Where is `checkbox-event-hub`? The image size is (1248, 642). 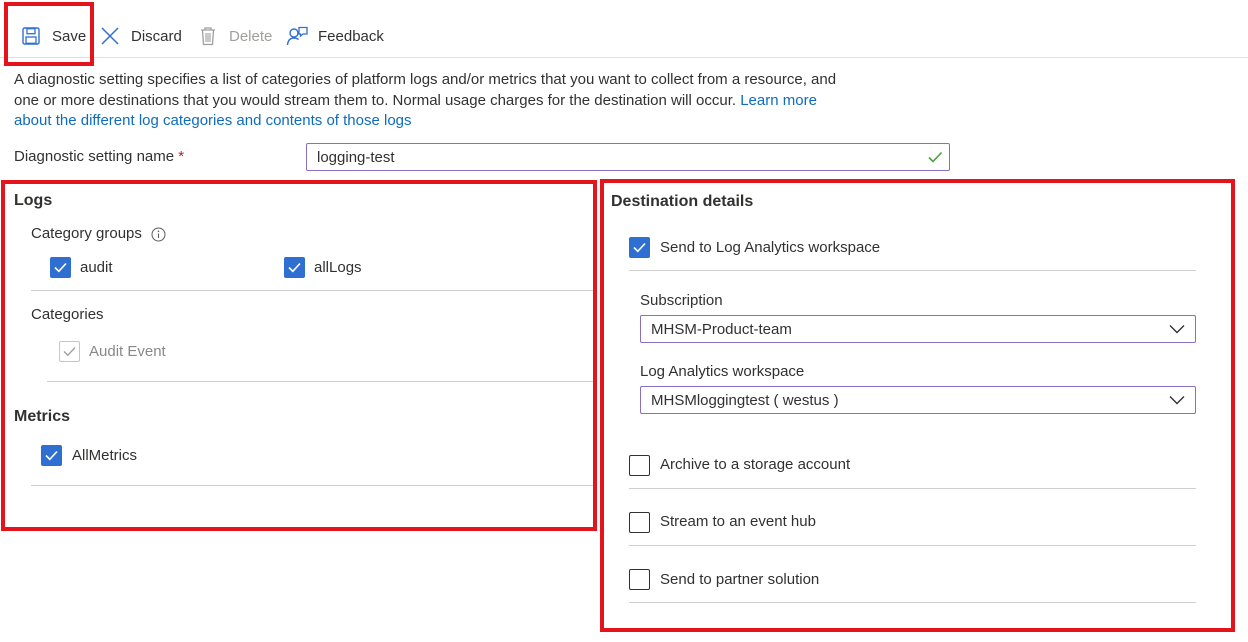
checkbox-event-hub is located at coordinates (639, 522).